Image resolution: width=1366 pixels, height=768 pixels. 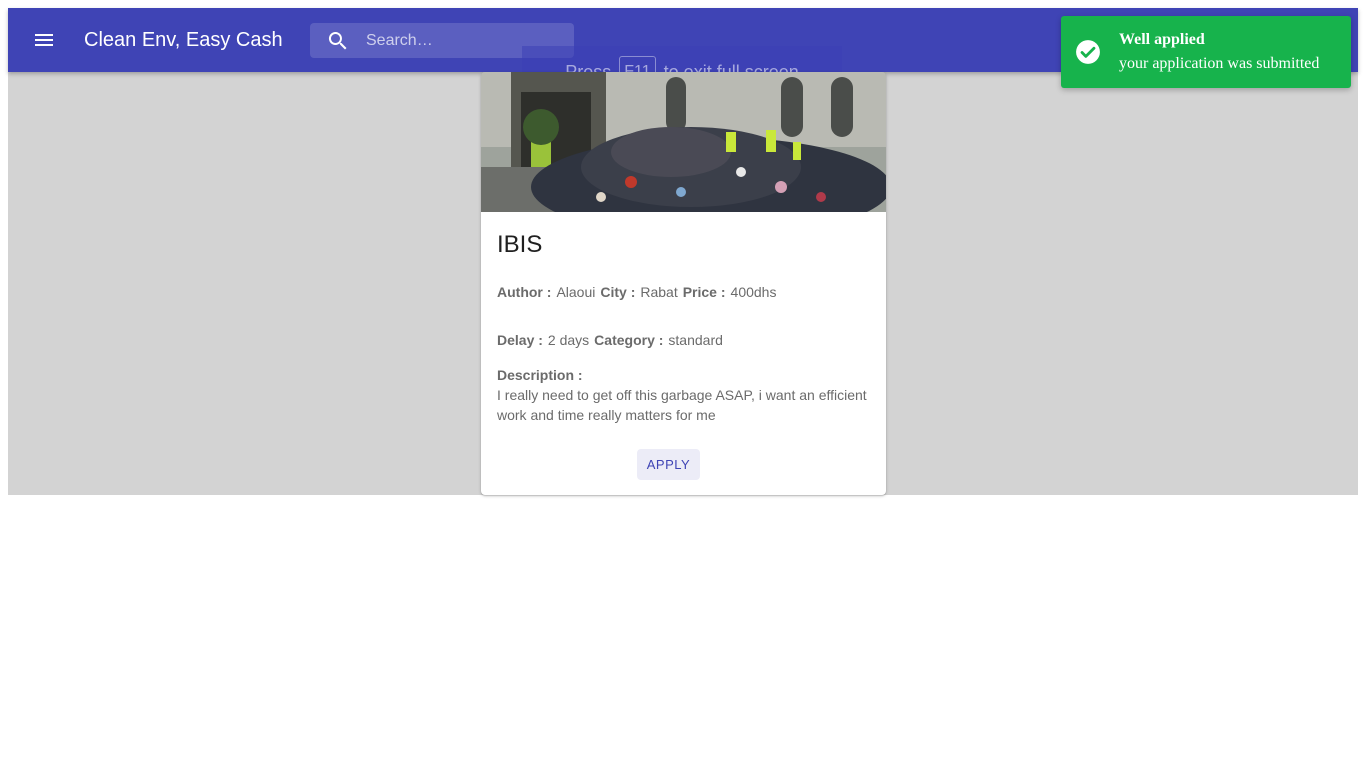 What do you see at coordinates (338, 40) in the screenshot?
I see `search-icon` at bounding box center [338, 40].